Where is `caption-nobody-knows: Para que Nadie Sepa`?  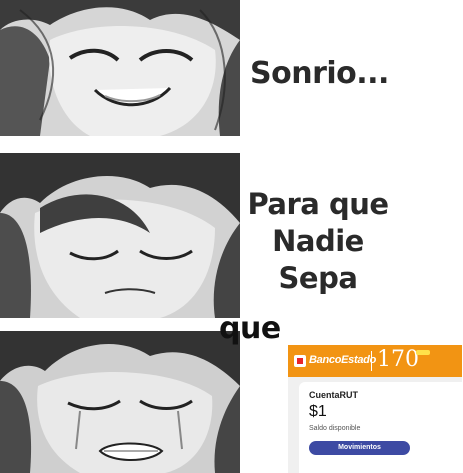
caption-nobody-knows: Para que Nadie Sepa is located at coordinates (318, 241).